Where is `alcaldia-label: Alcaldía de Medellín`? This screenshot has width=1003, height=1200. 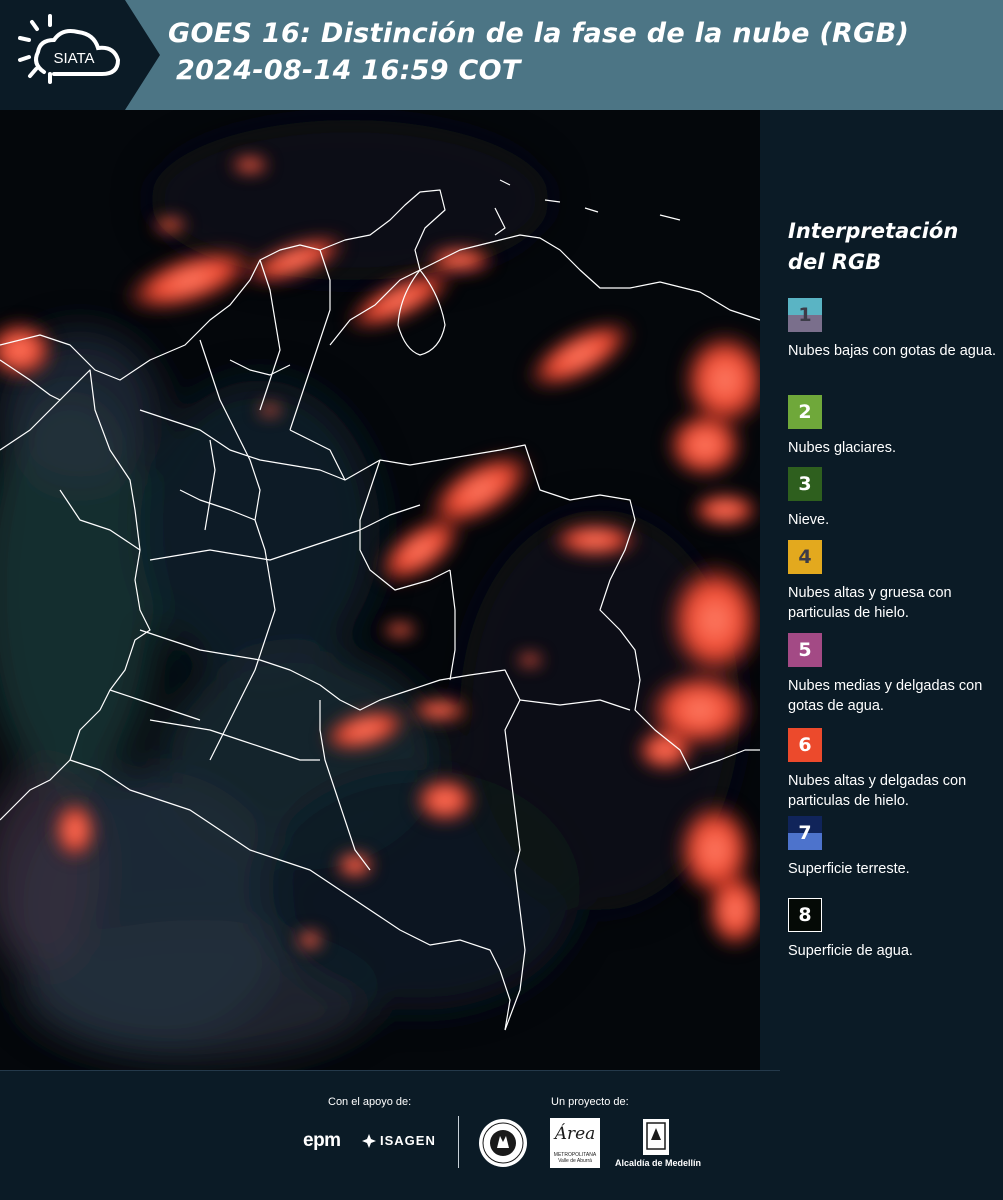
alcaldia-label: Alcaldía de Medellín is located at coordinates (658, 1163).